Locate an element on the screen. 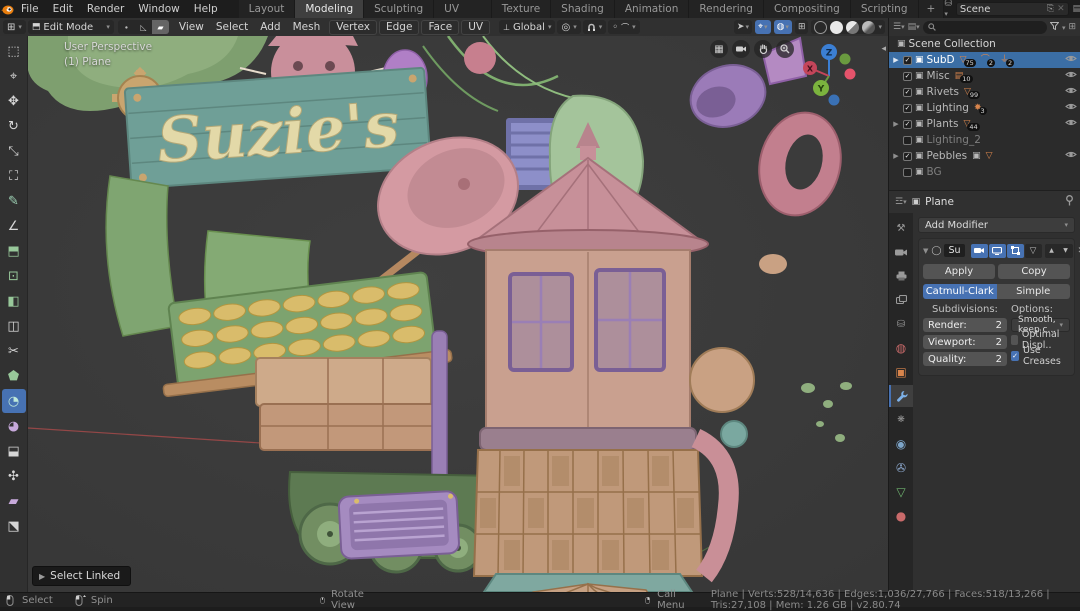 Image resolution: width=1080 pixels, height=611 pixels. viewport-menu-mesh: Mesh is located at coordinates (307, 27).